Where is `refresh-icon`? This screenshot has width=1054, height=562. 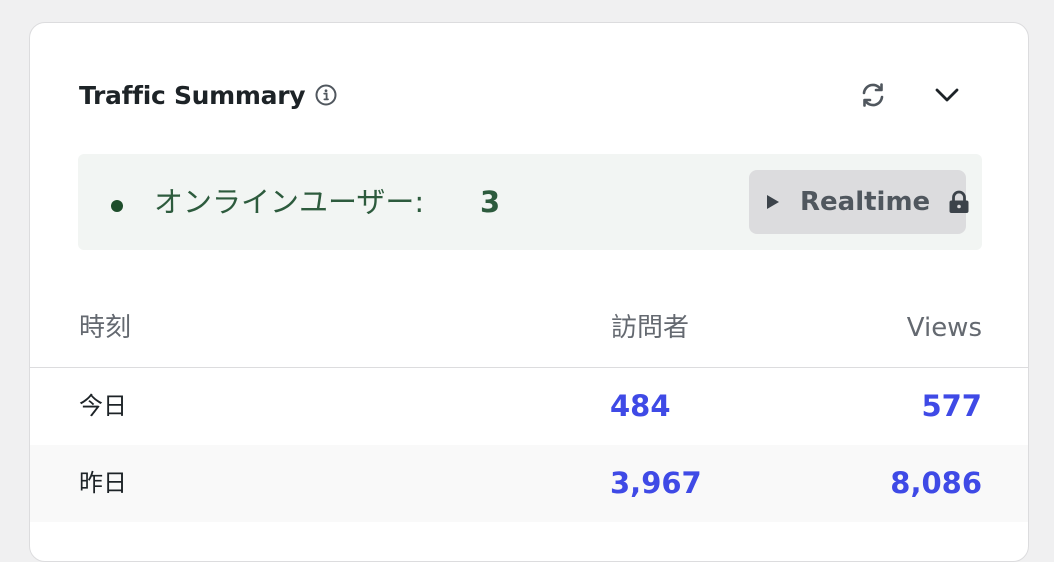
refresh-icon is located at coordinates (873, 95).